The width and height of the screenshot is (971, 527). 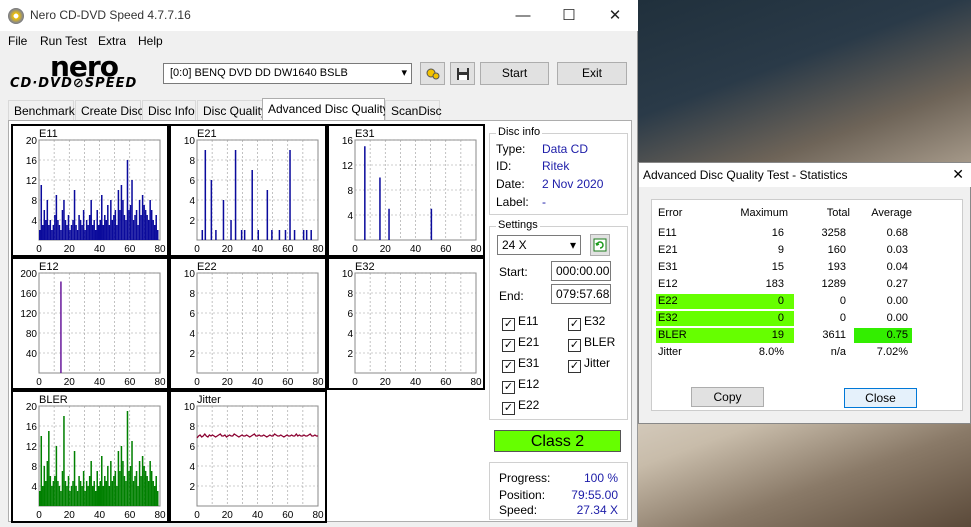 I want to click on table-cell: 0.68, so click(x=897, y=233).